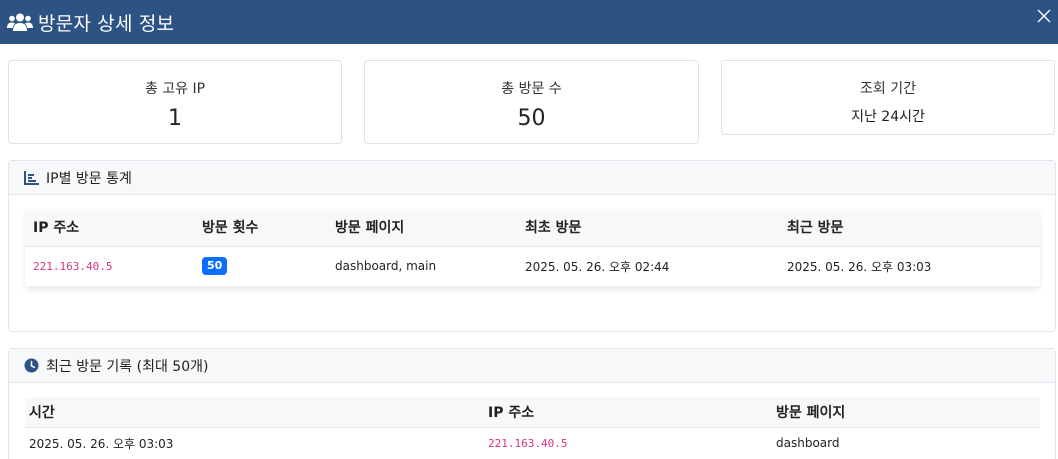 Image resolution: width=1058 pixels, height=459 pixels. Describe the element at coordinates (909, 228) in the screenshot. I see `column-header: 최근 방문` at that location.